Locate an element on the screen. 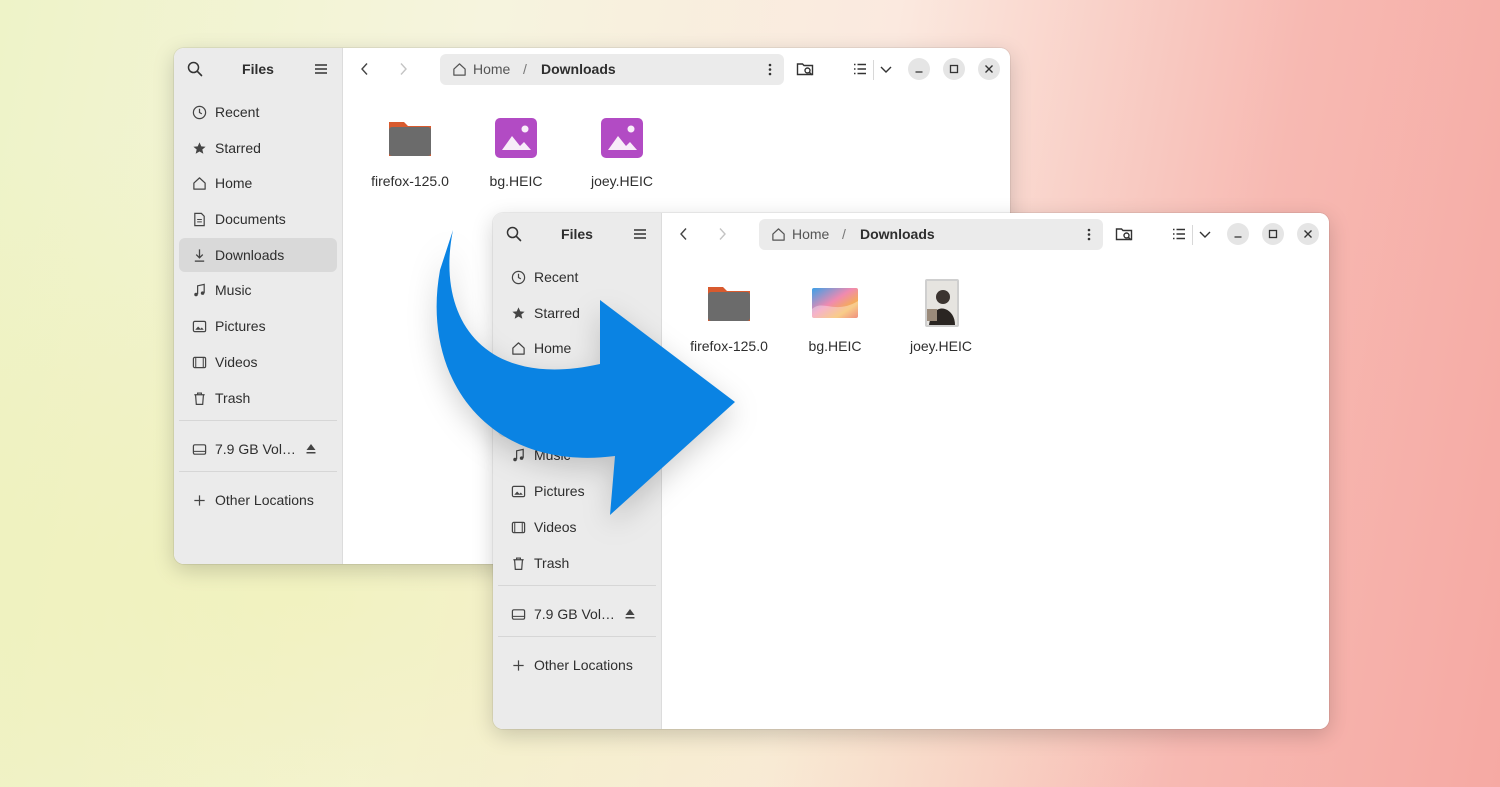 The width and height of the screenshot is (1500, 787). minimize-icon is located at coordinates (1238, 237).